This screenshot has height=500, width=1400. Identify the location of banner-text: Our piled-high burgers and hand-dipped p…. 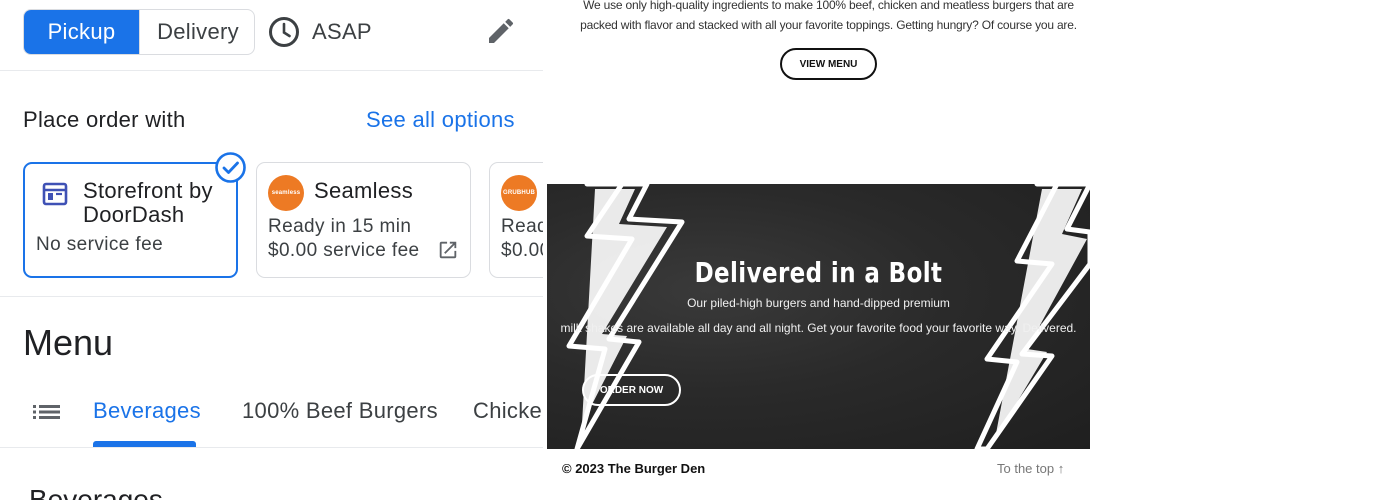
(818, 303).